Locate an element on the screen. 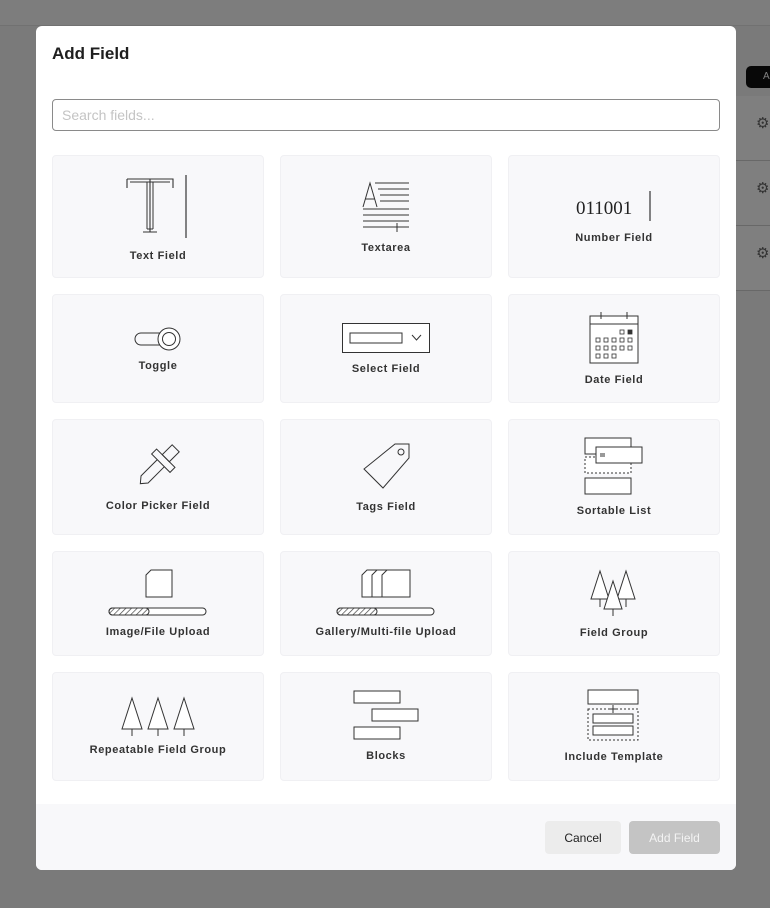 This screenshot has width=770, height=908. number-field-icon: 011001 is located at coordinates (614, 206).